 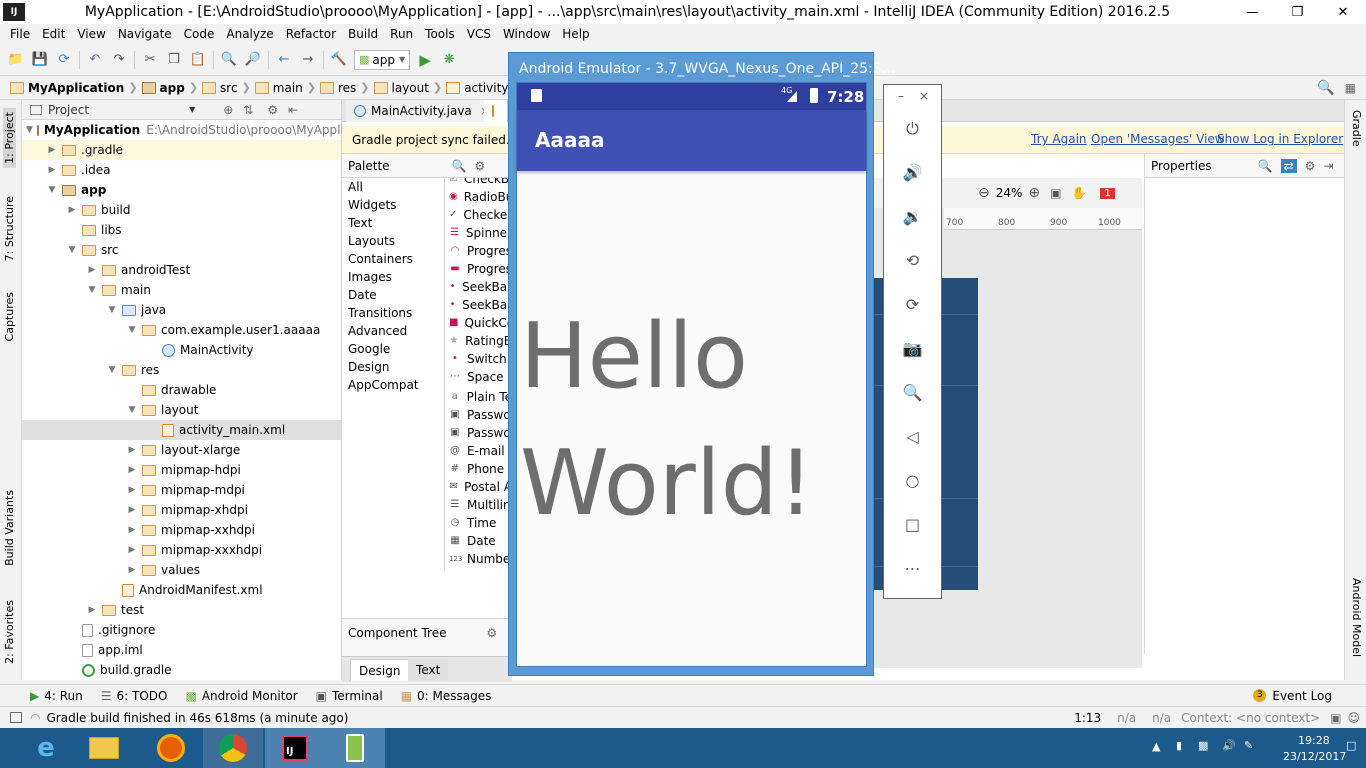 What do you see at coordinates (198, 60) in the screenshot?
I see `paste-icon: 📋` at bounding box center [198, 60].